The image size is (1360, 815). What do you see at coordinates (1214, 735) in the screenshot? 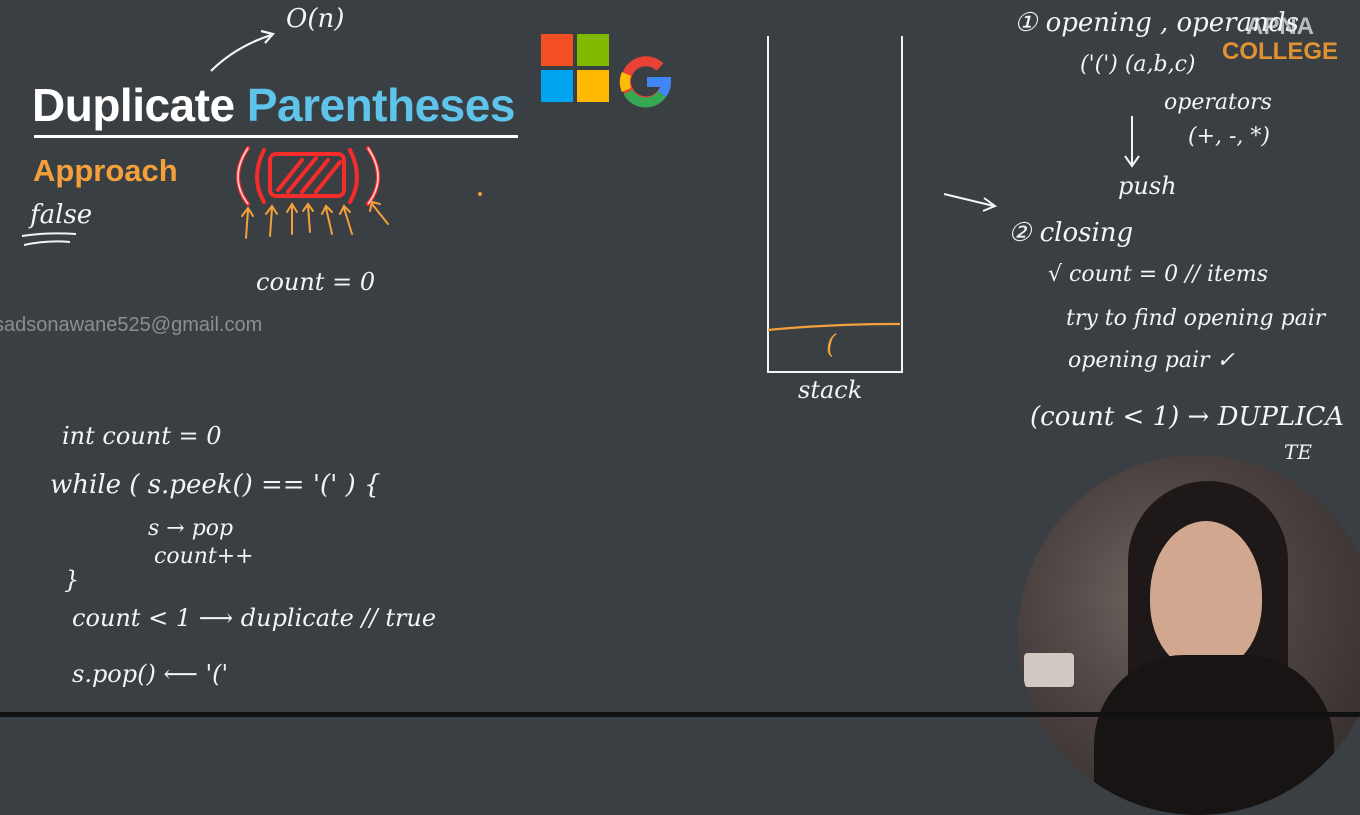
I see `presenter-shirt` at bounding box center [1214, 735].